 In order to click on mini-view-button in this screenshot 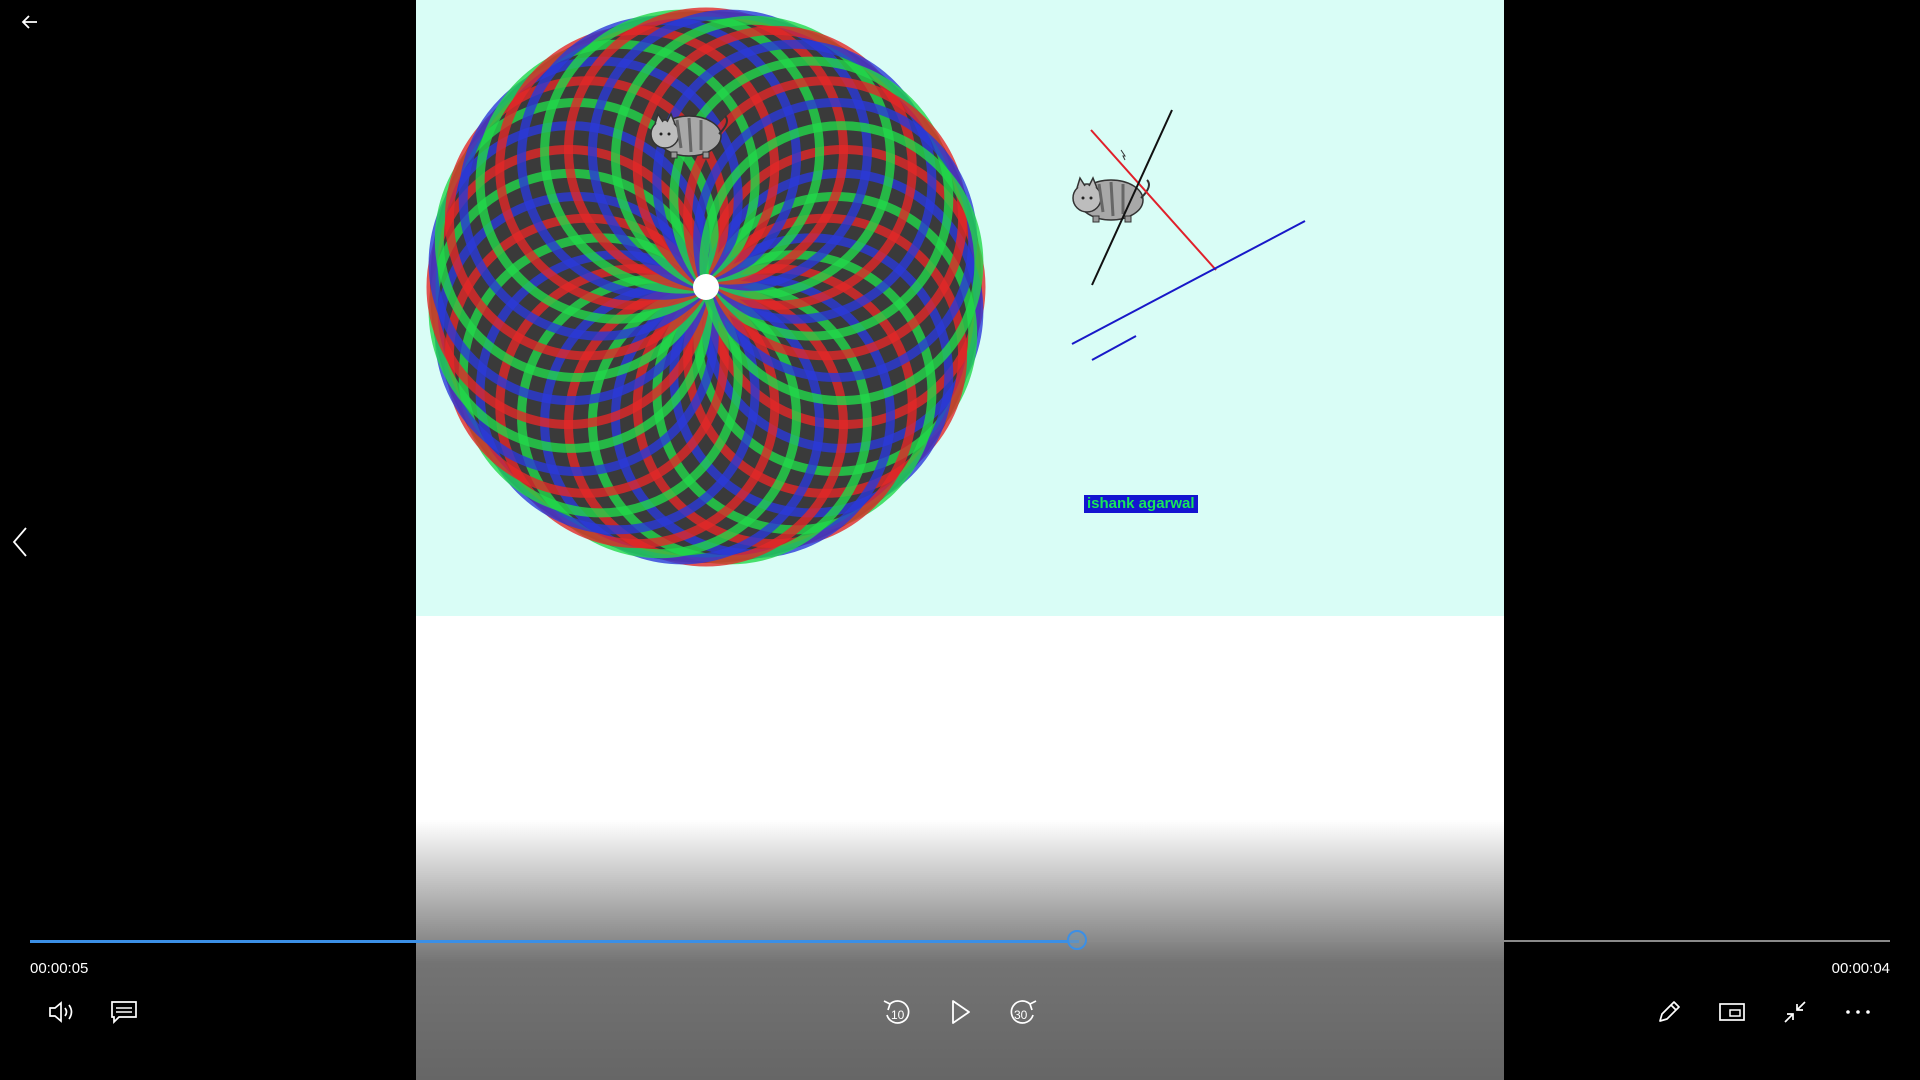, I will do `click(1732, 1012)`.